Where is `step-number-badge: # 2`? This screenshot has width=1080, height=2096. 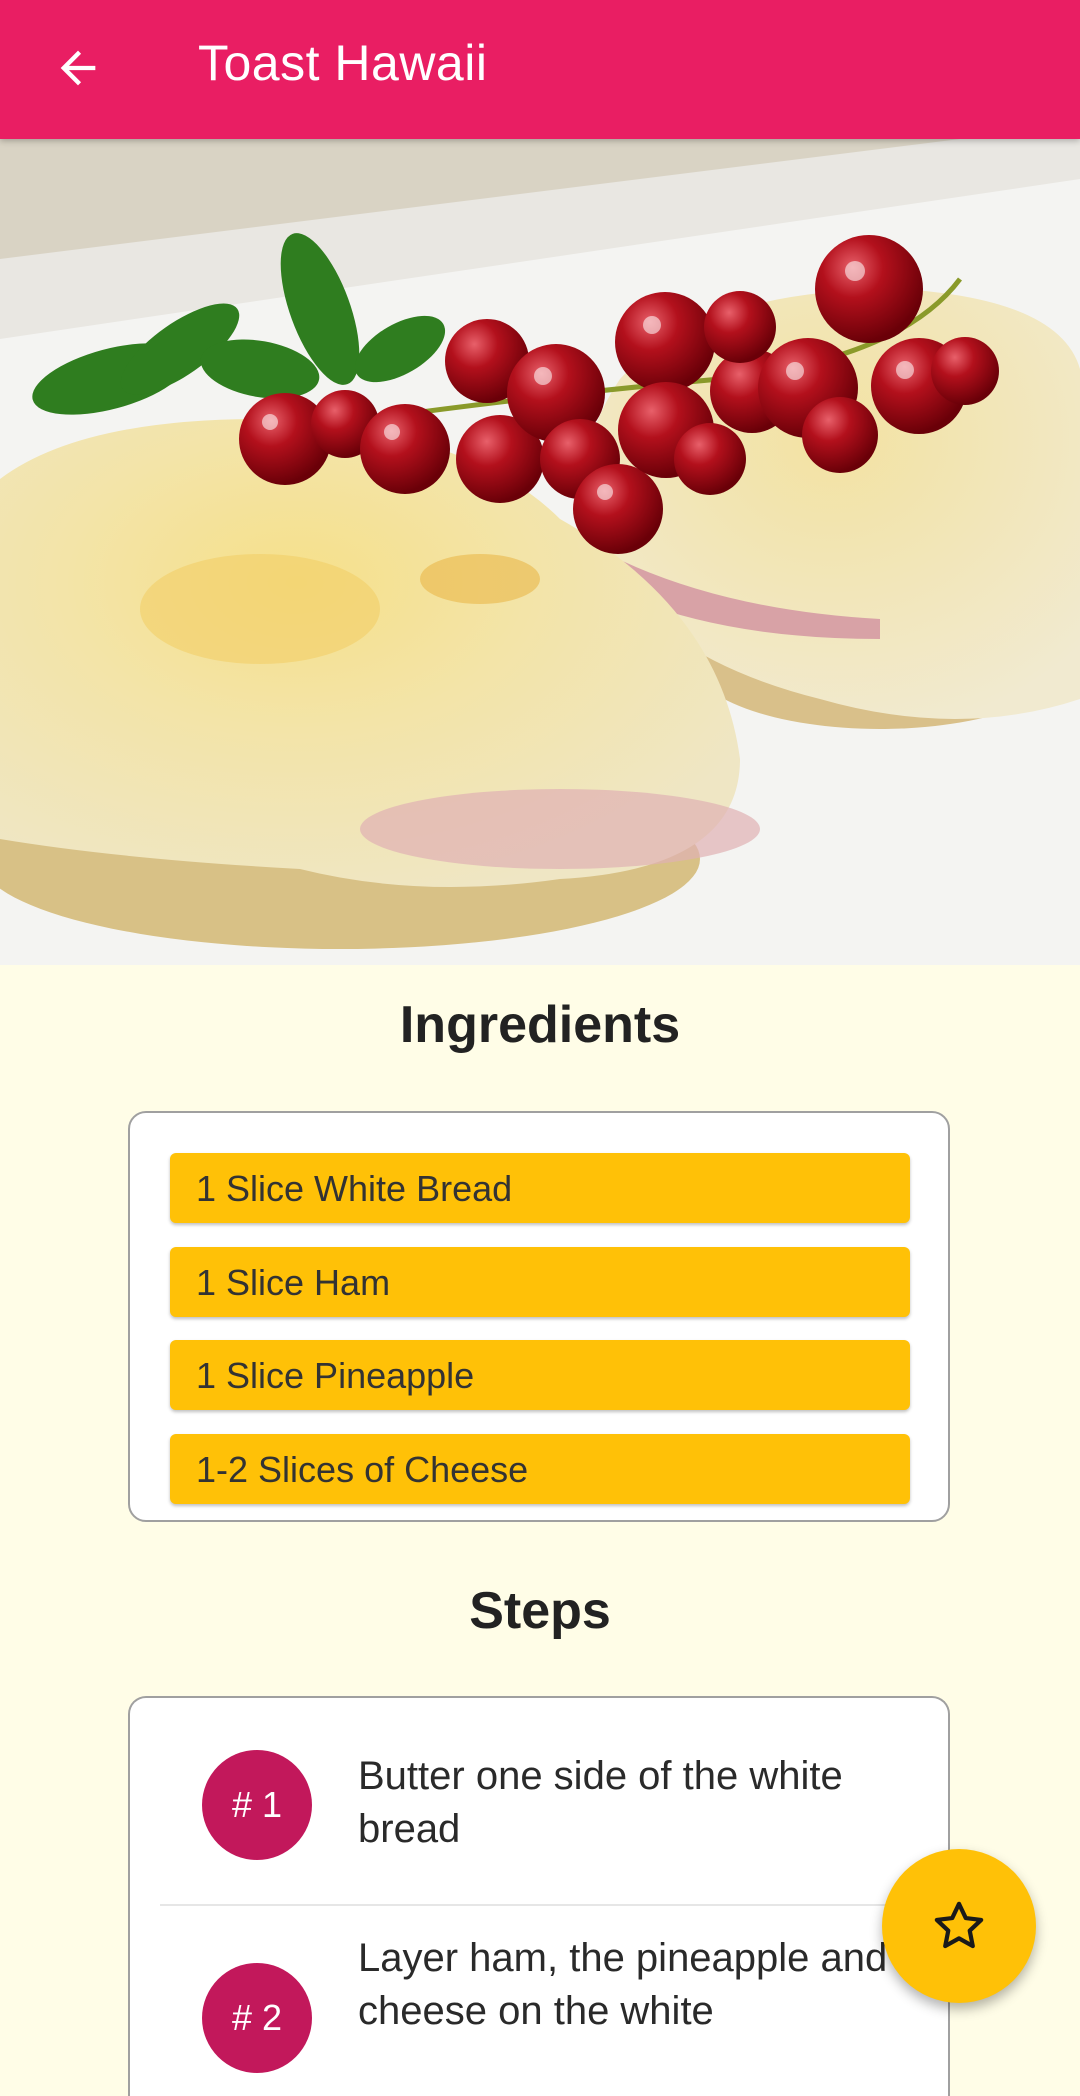 step-number-badge: # 2 is located at coordinates (257, 2018).